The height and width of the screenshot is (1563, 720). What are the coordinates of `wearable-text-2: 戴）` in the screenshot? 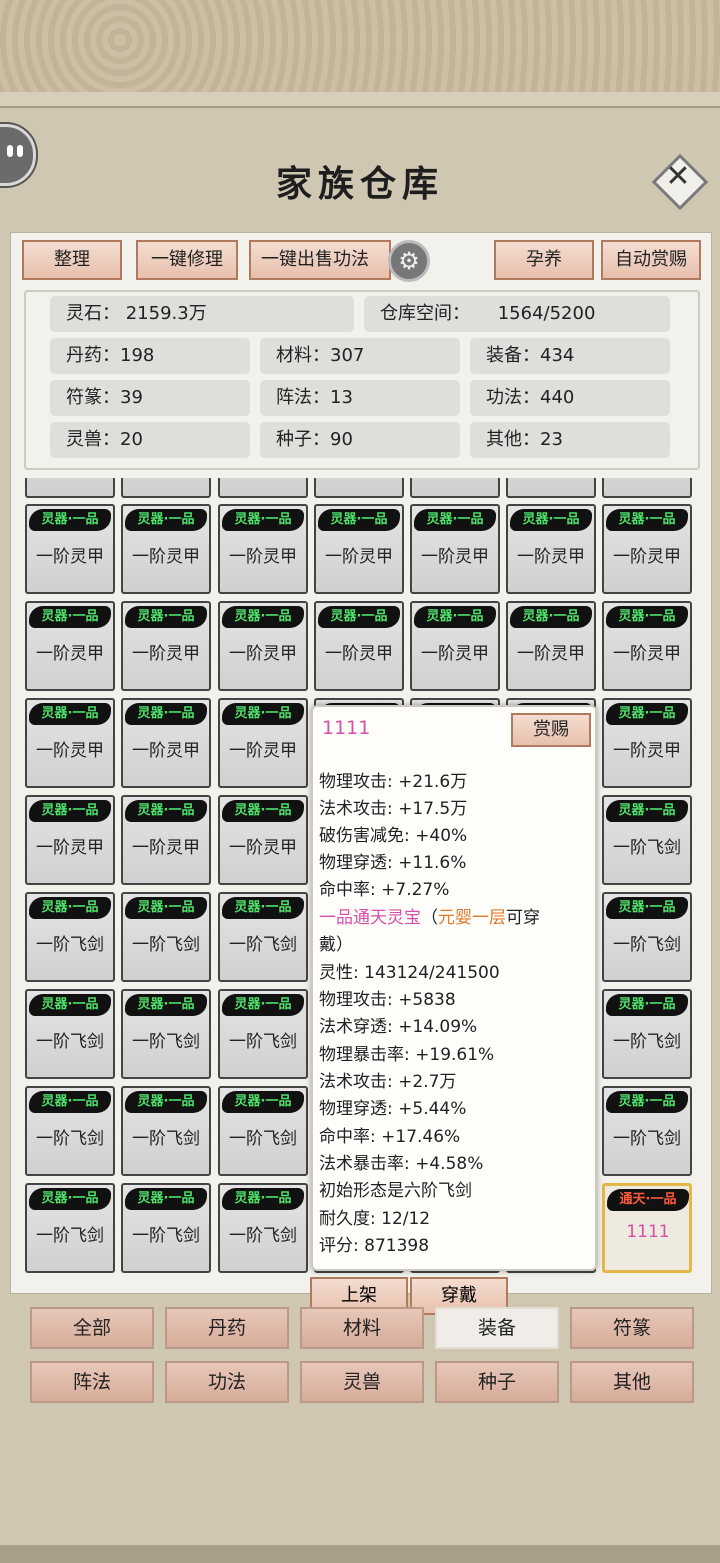 It's located at (336, 945).